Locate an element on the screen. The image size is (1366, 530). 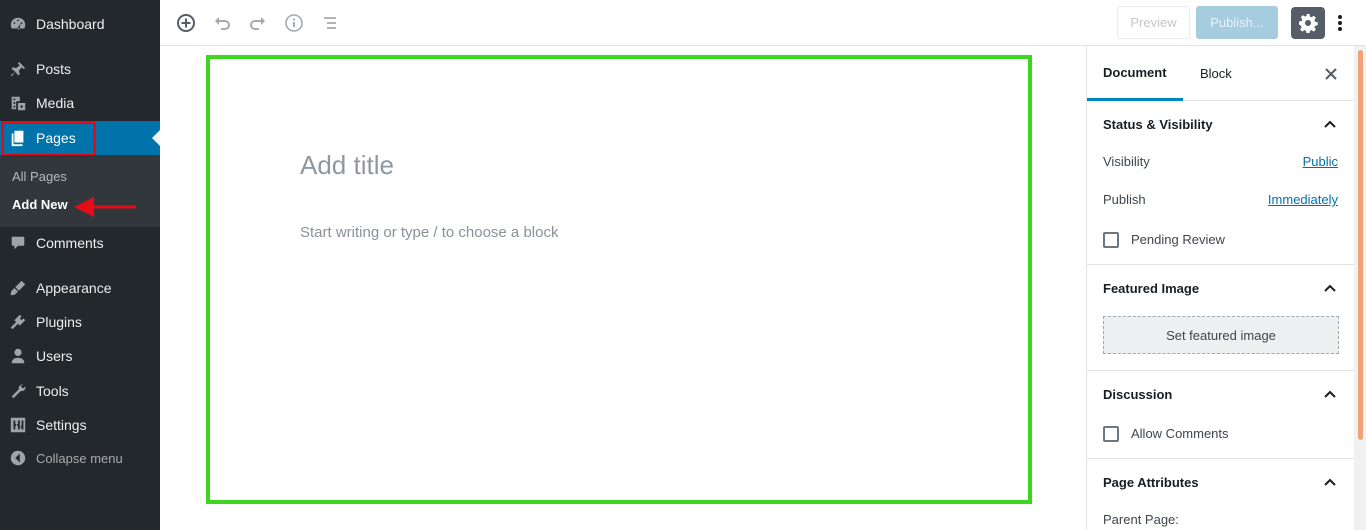
info-icon is located at coordinates (294, 23).